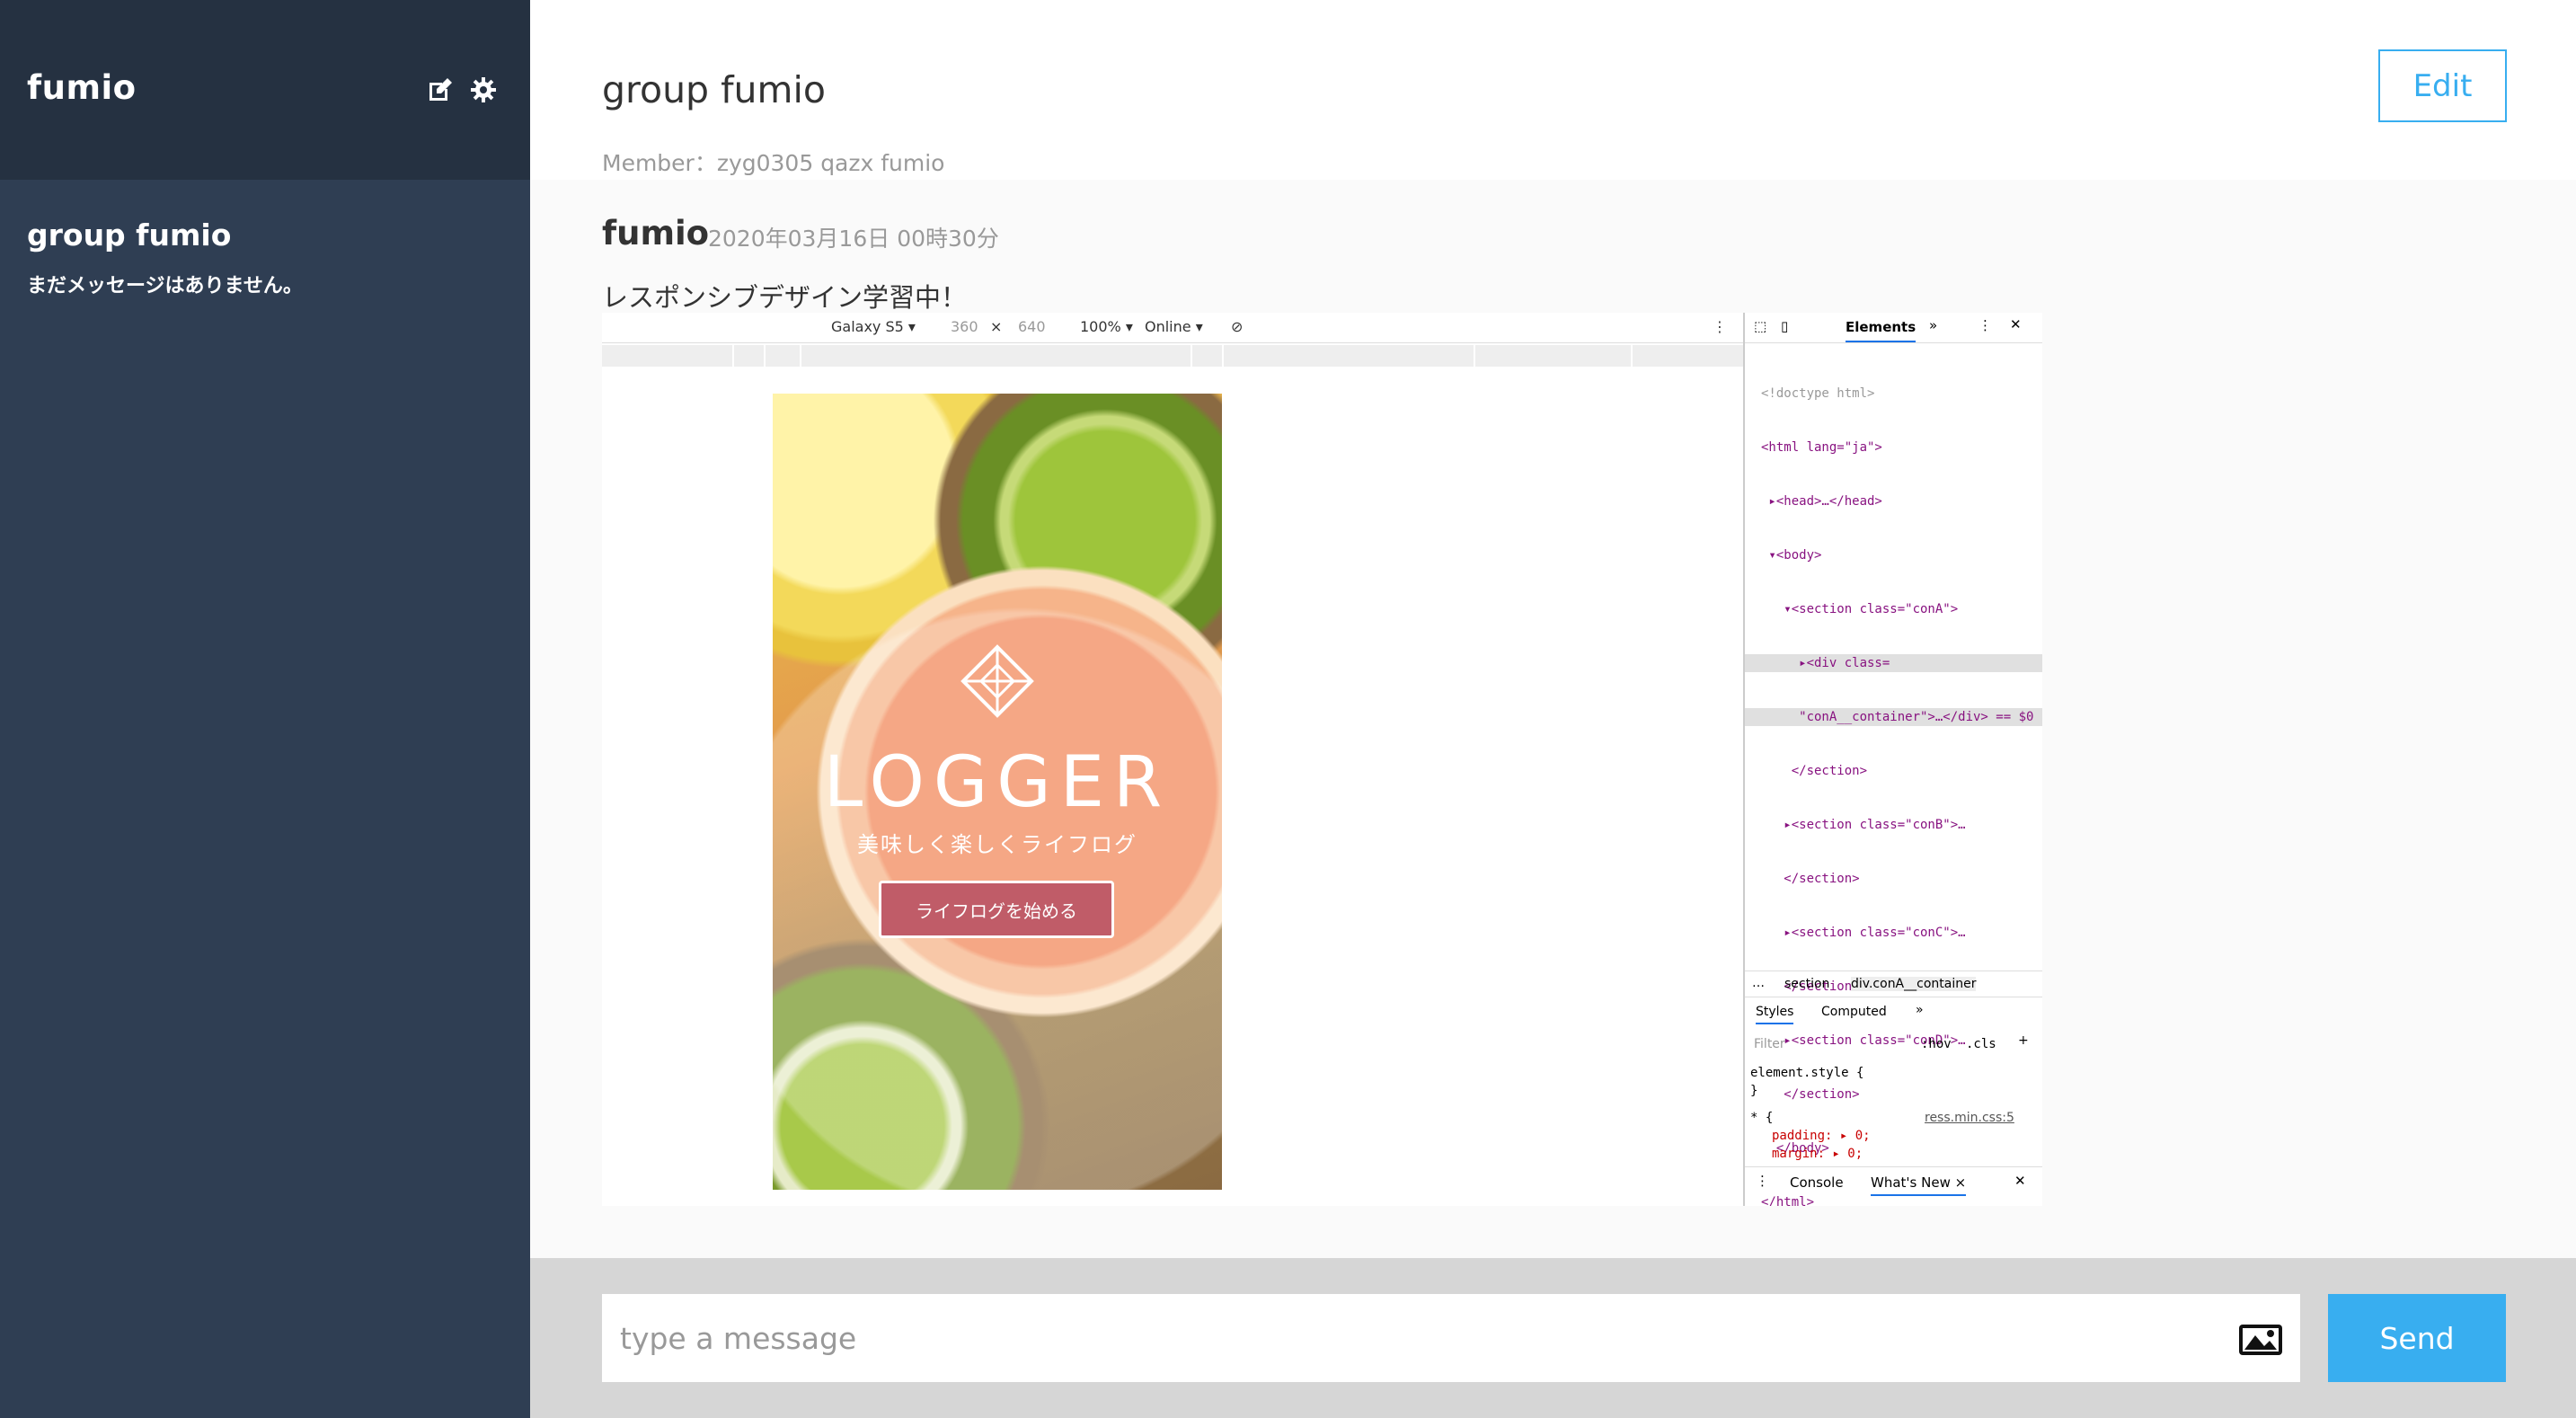 Image resolution: width=2576 pixels, height=1418 pixels. Describe the element at coordinates (1860, 609) in the screenshot. I see `dom-line: ▾<section class="conA">` at that location.